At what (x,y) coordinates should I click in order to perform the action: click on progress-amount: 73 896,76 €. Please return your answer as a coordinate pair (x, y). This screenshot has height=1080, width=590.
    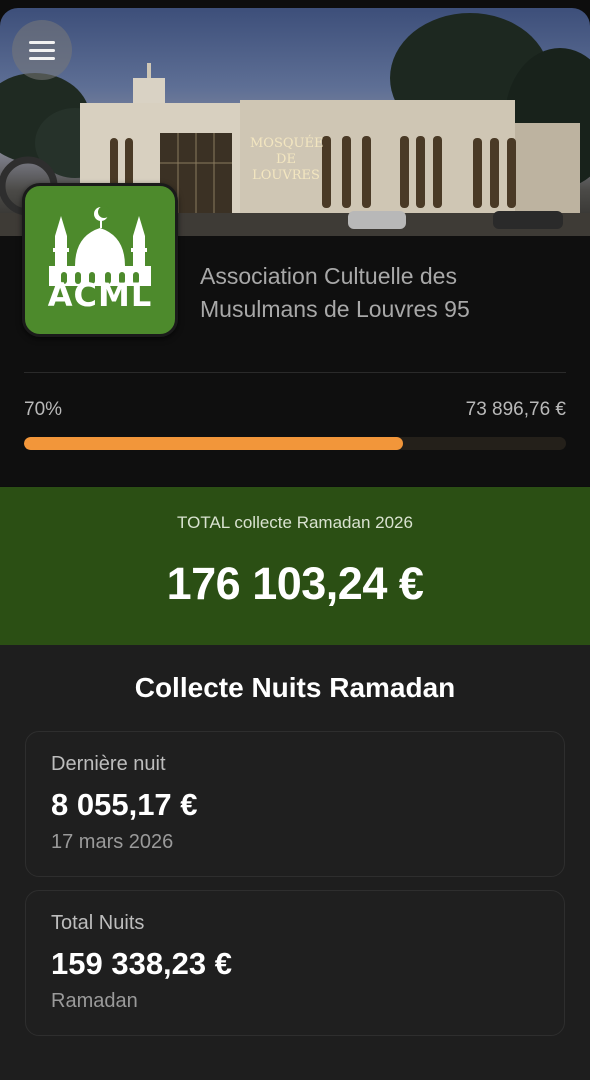
    Looking at the image, I should click on (515, 409).